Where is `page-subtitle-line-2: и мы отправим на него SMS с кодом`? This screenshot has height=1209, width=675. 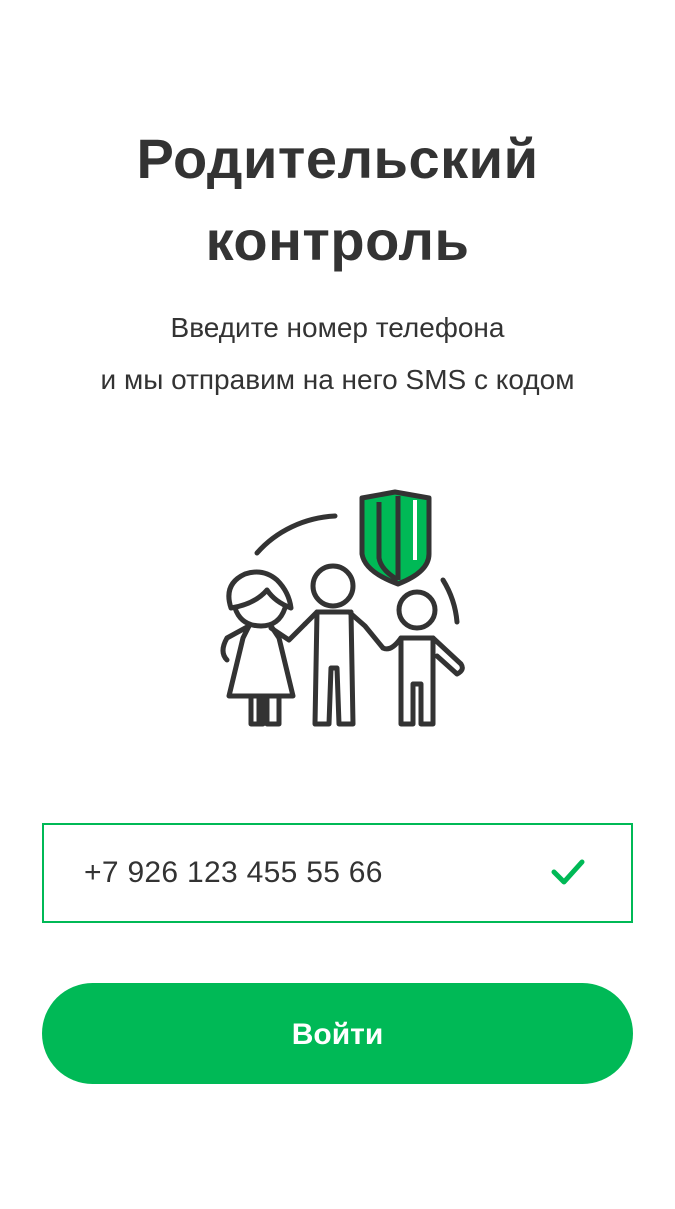
page-subtitle-line-2: и мы отправим на него SMS с кодом is located at coordinates (337, 379).